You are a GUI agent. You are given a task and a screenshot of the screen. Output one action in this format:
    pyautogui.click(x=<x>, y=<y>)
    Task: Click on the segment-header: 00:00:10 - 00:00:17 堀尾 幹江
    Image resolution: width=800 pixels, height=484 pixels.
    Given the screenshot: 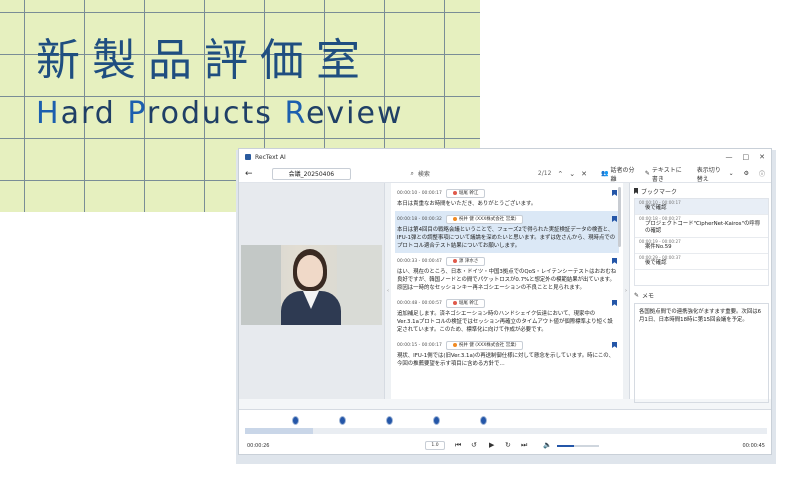 What is the action you would take?
    pyautogui.click(x=507, y=193)
    